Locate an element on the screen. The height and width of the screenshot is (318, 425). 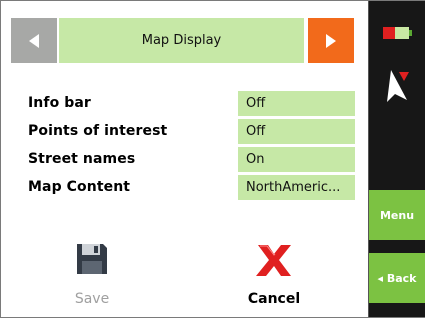
next-page-button is located at coordinates (331, 40).